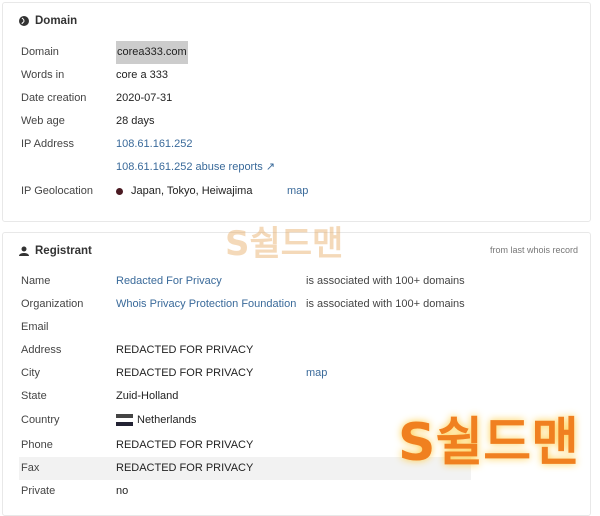  What do you see at coordinates (297, 191) in the screenshot?
I see `geo-map-link: map` at bounding box center [297, 191].